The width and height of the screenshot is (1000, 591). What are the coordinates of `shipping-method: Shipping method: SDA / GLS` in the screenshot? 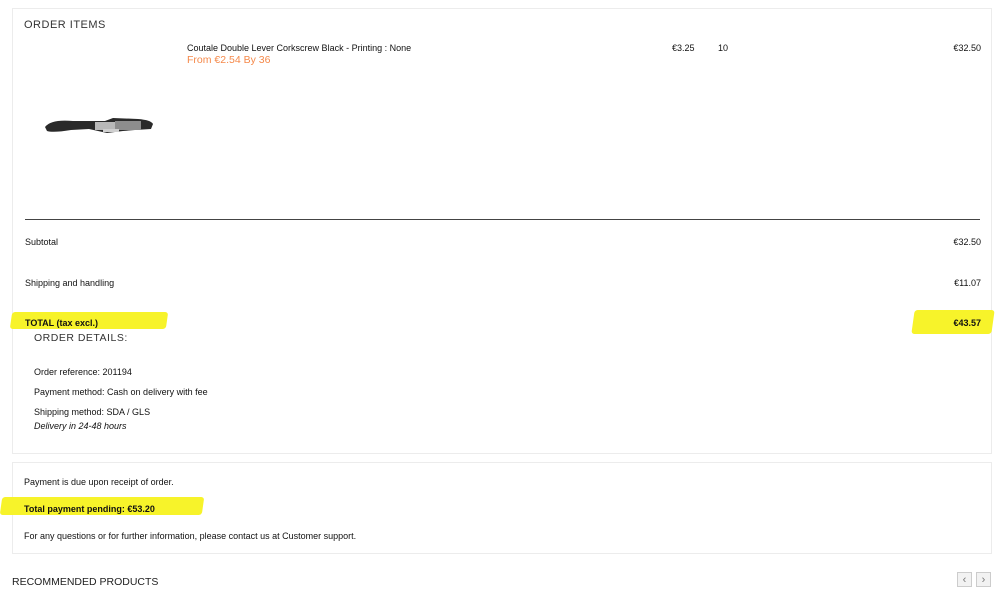 It's located at (92, 412).